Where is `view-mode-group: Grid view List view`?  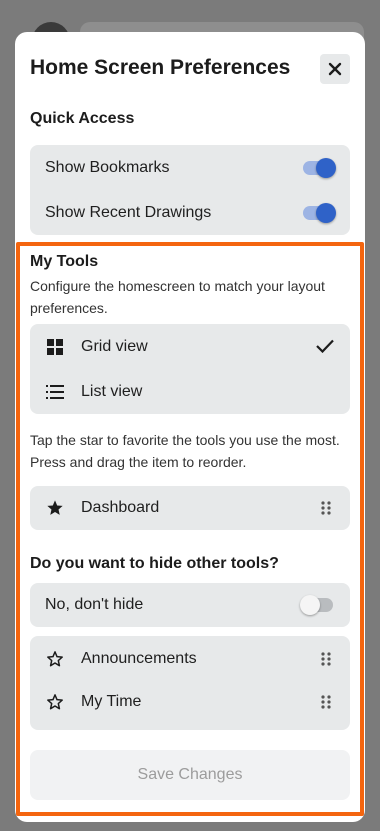
view-mode-group: Grid view List view is located at coordinates (190, 369).